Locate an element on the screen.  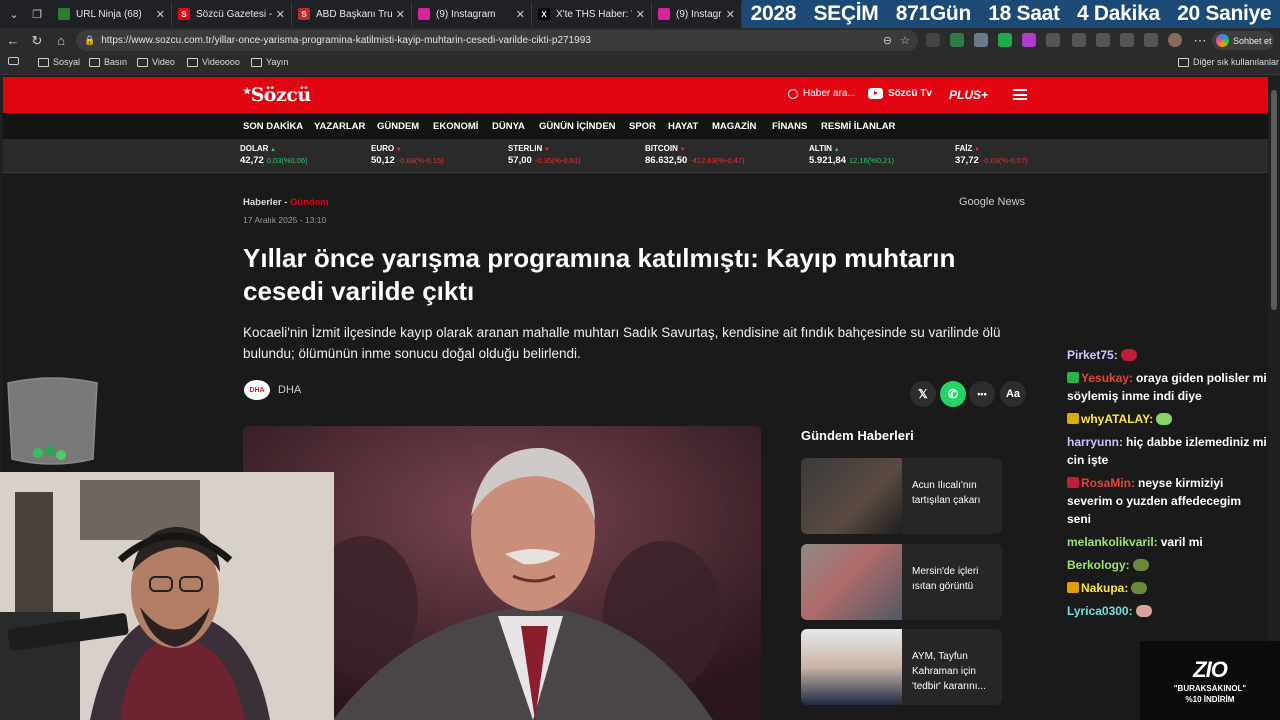
nav-item-yazarlar: YAZARLAR is located at coordinates (339, 126).